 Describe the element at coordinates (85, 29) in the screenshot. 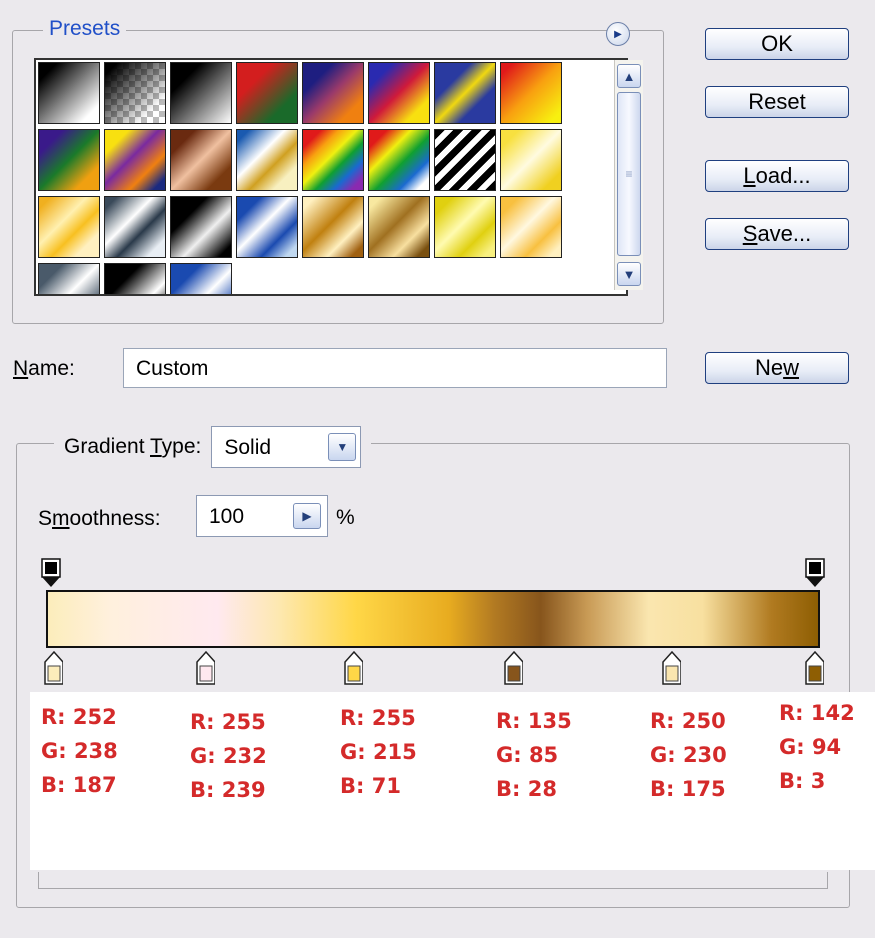

I see `presets-legend: Presets` at that location.